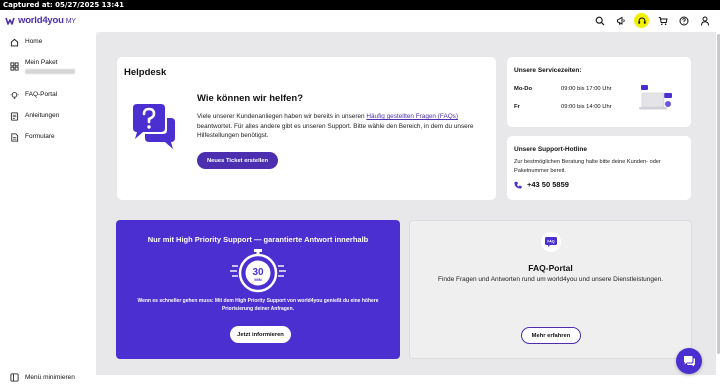  What do you see at coordinates (15, 137) in the screenshot?
I see `form-icon` at bounding box center [15, 137].